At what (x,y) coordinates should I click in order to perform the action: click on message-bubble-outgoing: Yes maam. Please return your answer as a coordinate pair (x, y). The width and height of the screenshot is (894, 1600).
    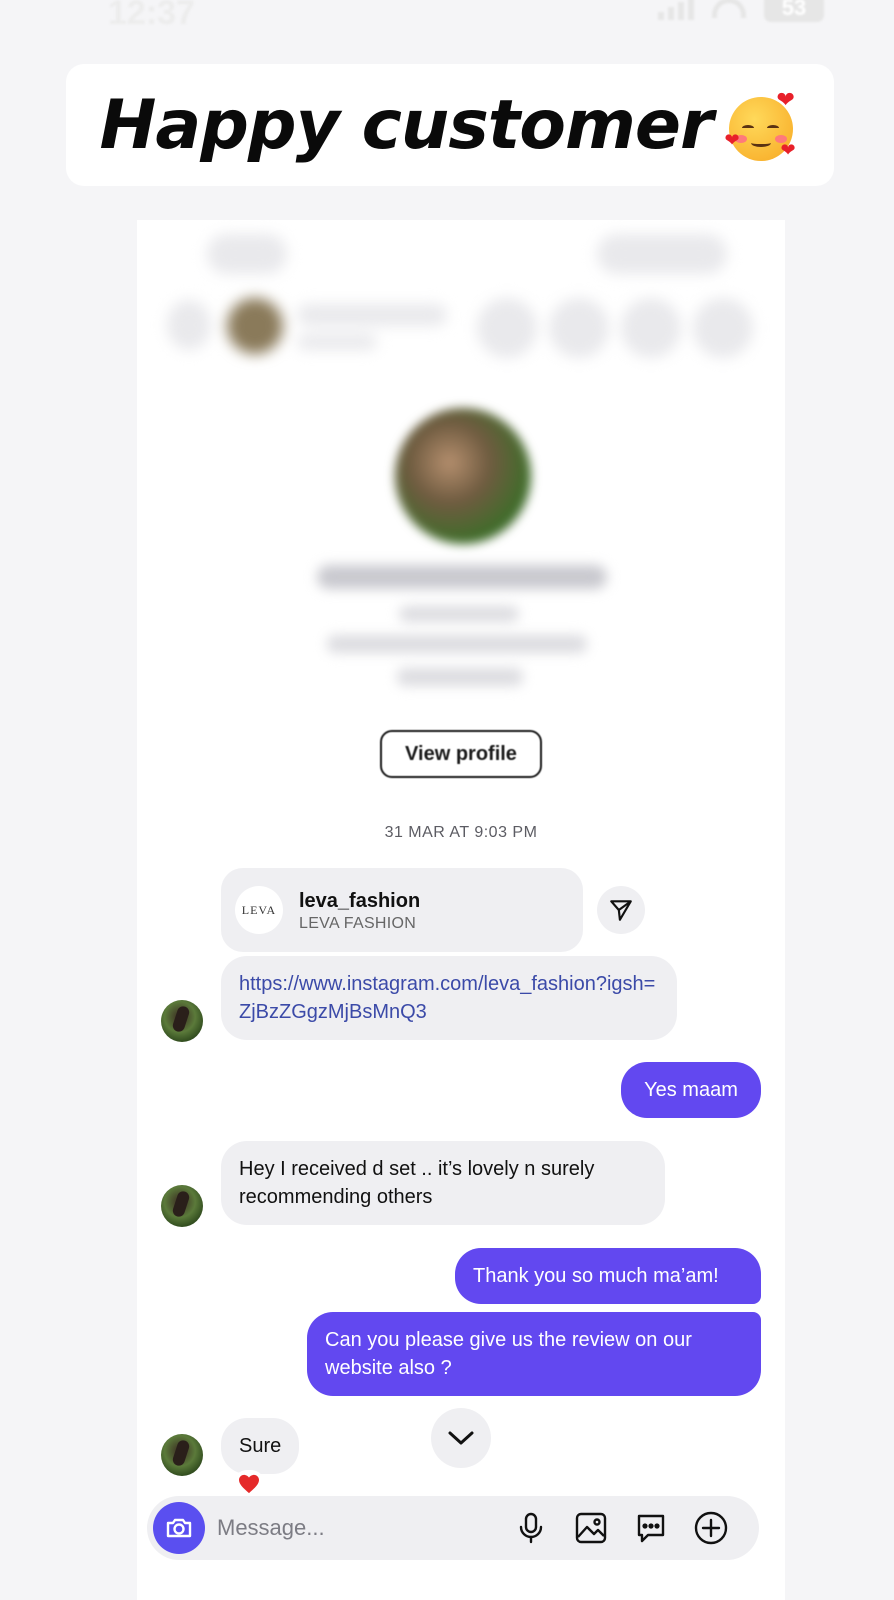
    Looking at the image, I should click on (691, 1090).